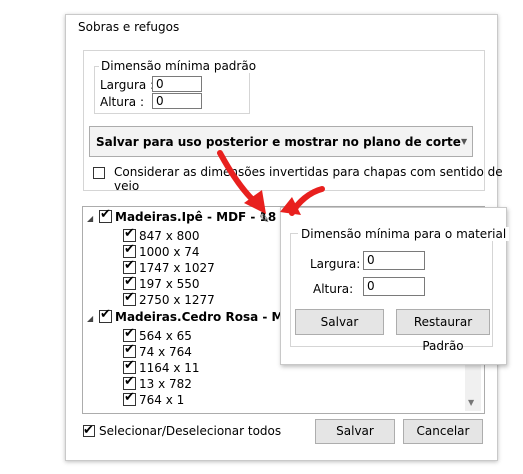 The width and height of the screenshot is (523, 474). Describe the element at coordinates (241, 182) in the screenshot. I see `annotation-arrow-left` at that location.